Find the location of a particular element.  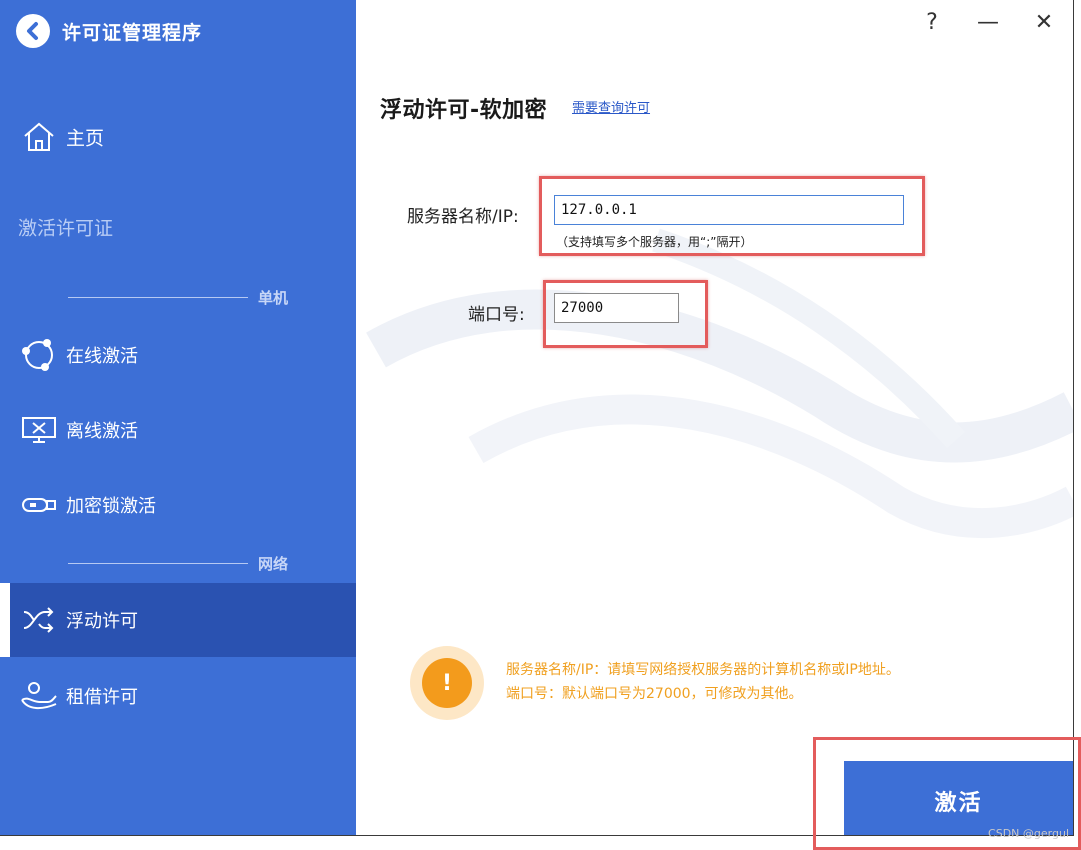

chevron-left-icon is located at coordinates (32, 31).